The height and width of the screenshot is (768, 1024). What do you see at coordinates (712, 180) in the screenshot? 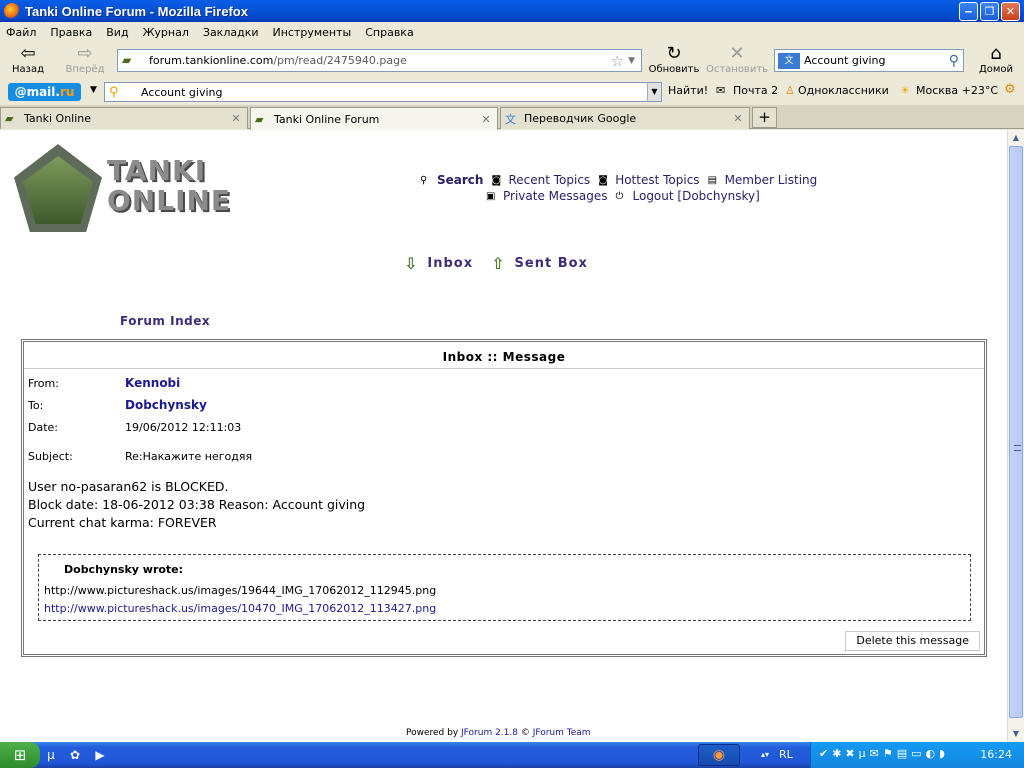
I see `member-listing-icon: ▤` at bounding box center [712, 180].